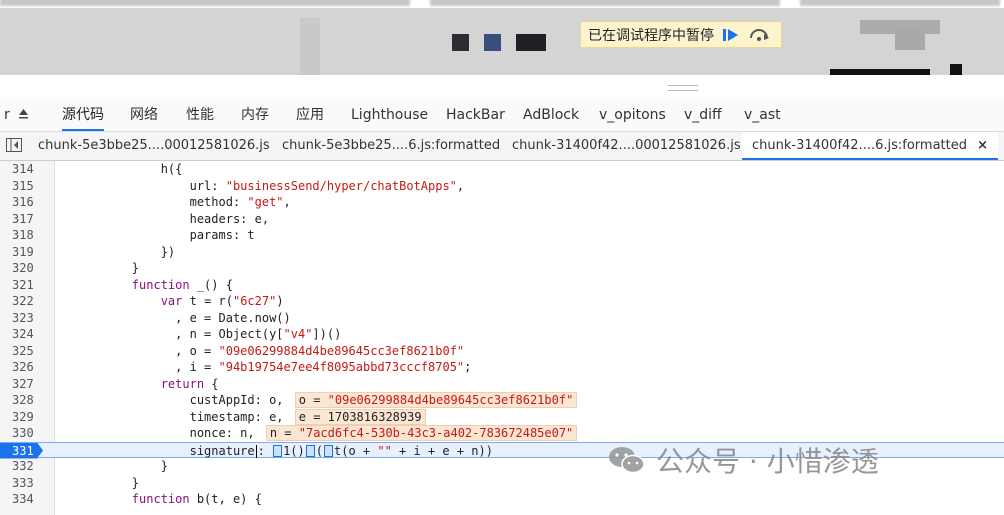 This screenshot has height=515, width=1004. I want to click on line-number: 314, so click(25, 169).